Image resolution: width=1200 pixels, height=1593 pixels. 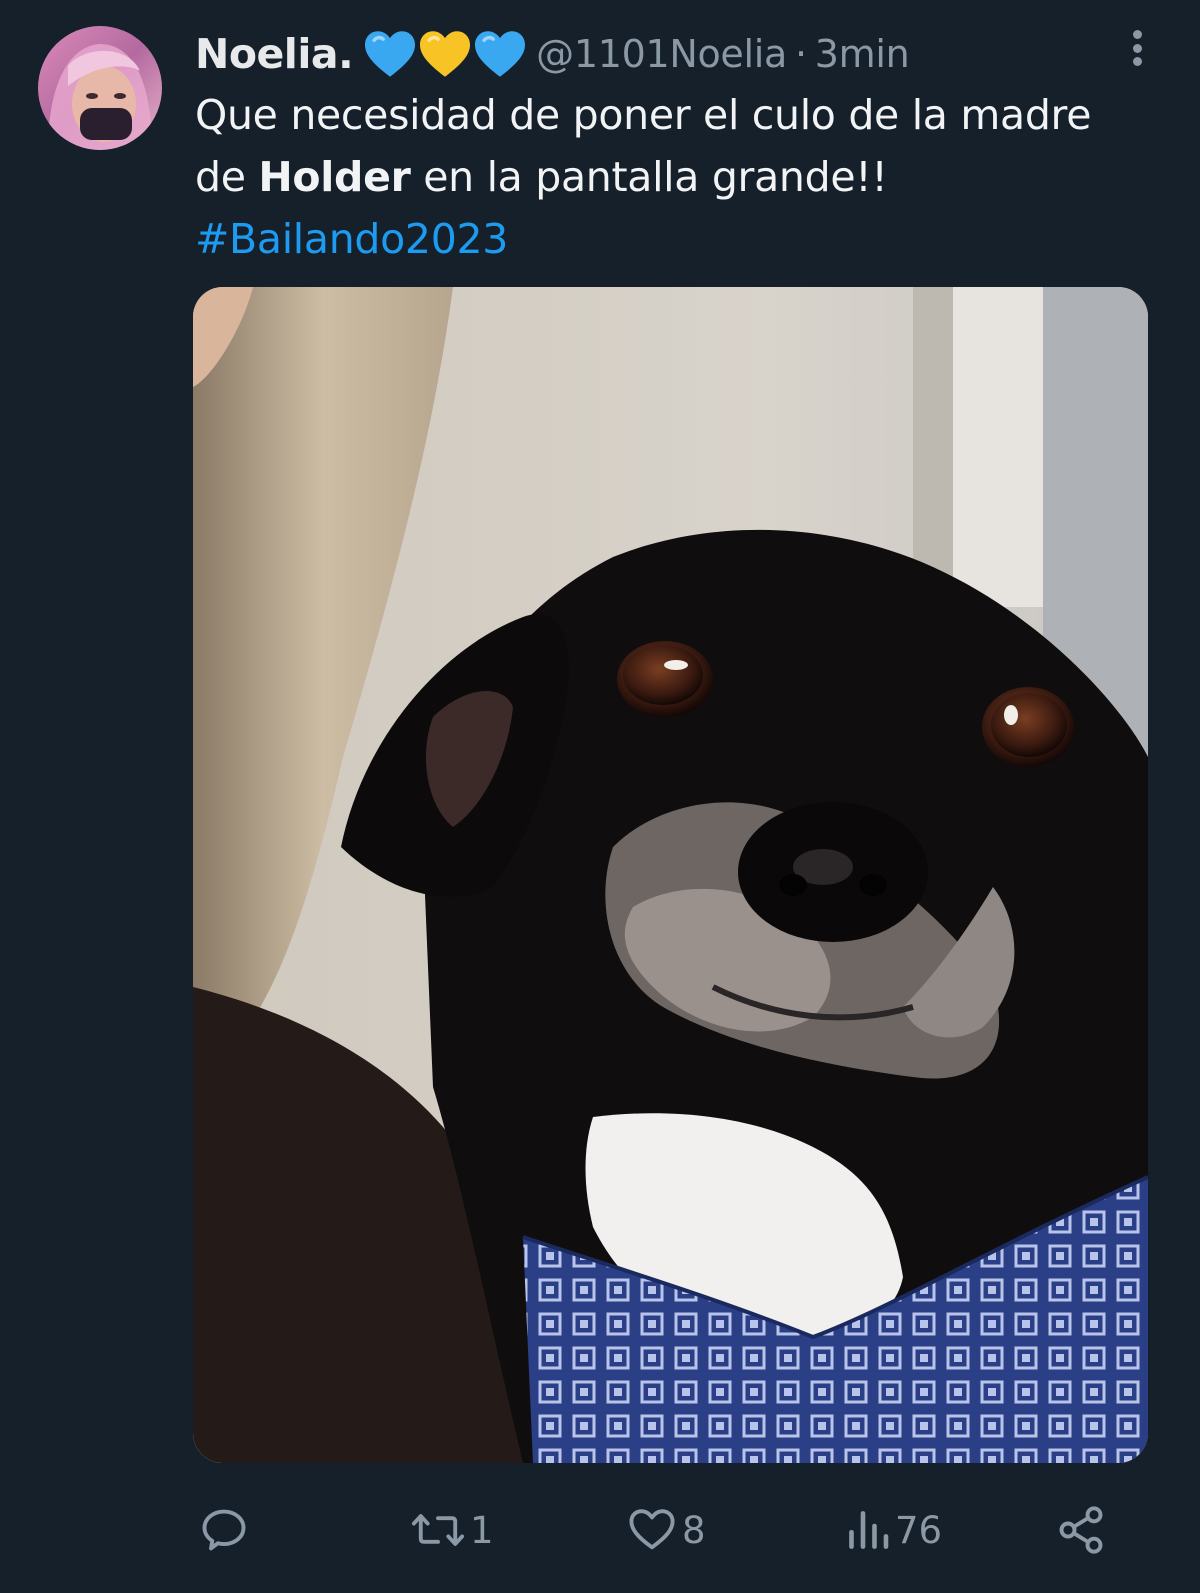 What do you see at coordinates (274, 54) in the screenshot?
I see `display-name: Noelia.` at bounding box center [274, 54].